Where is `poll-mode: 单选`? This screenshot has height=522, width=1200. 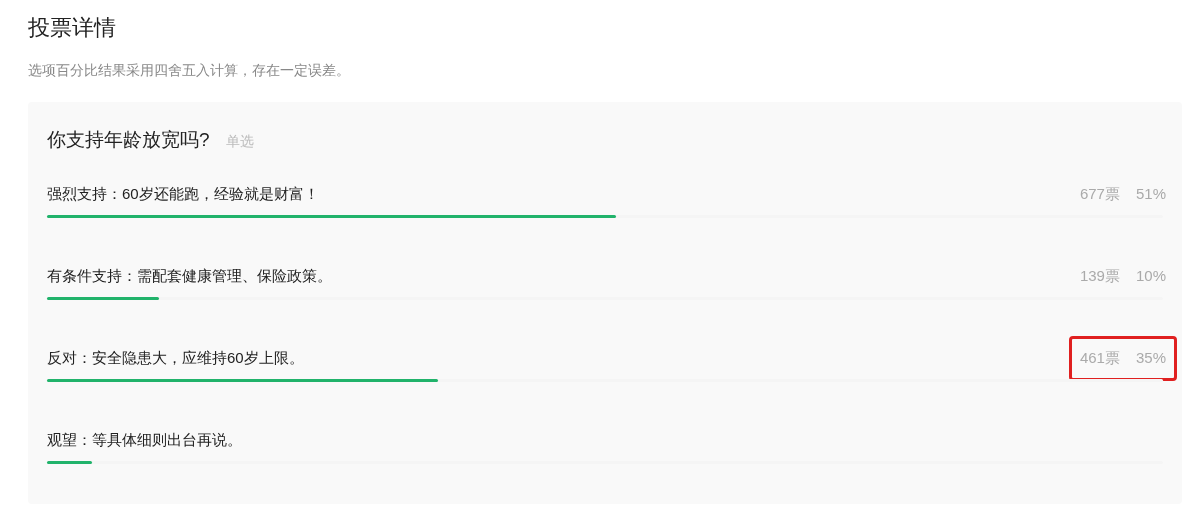
poll-mode: 单选 is located at coordinates (239, 141).